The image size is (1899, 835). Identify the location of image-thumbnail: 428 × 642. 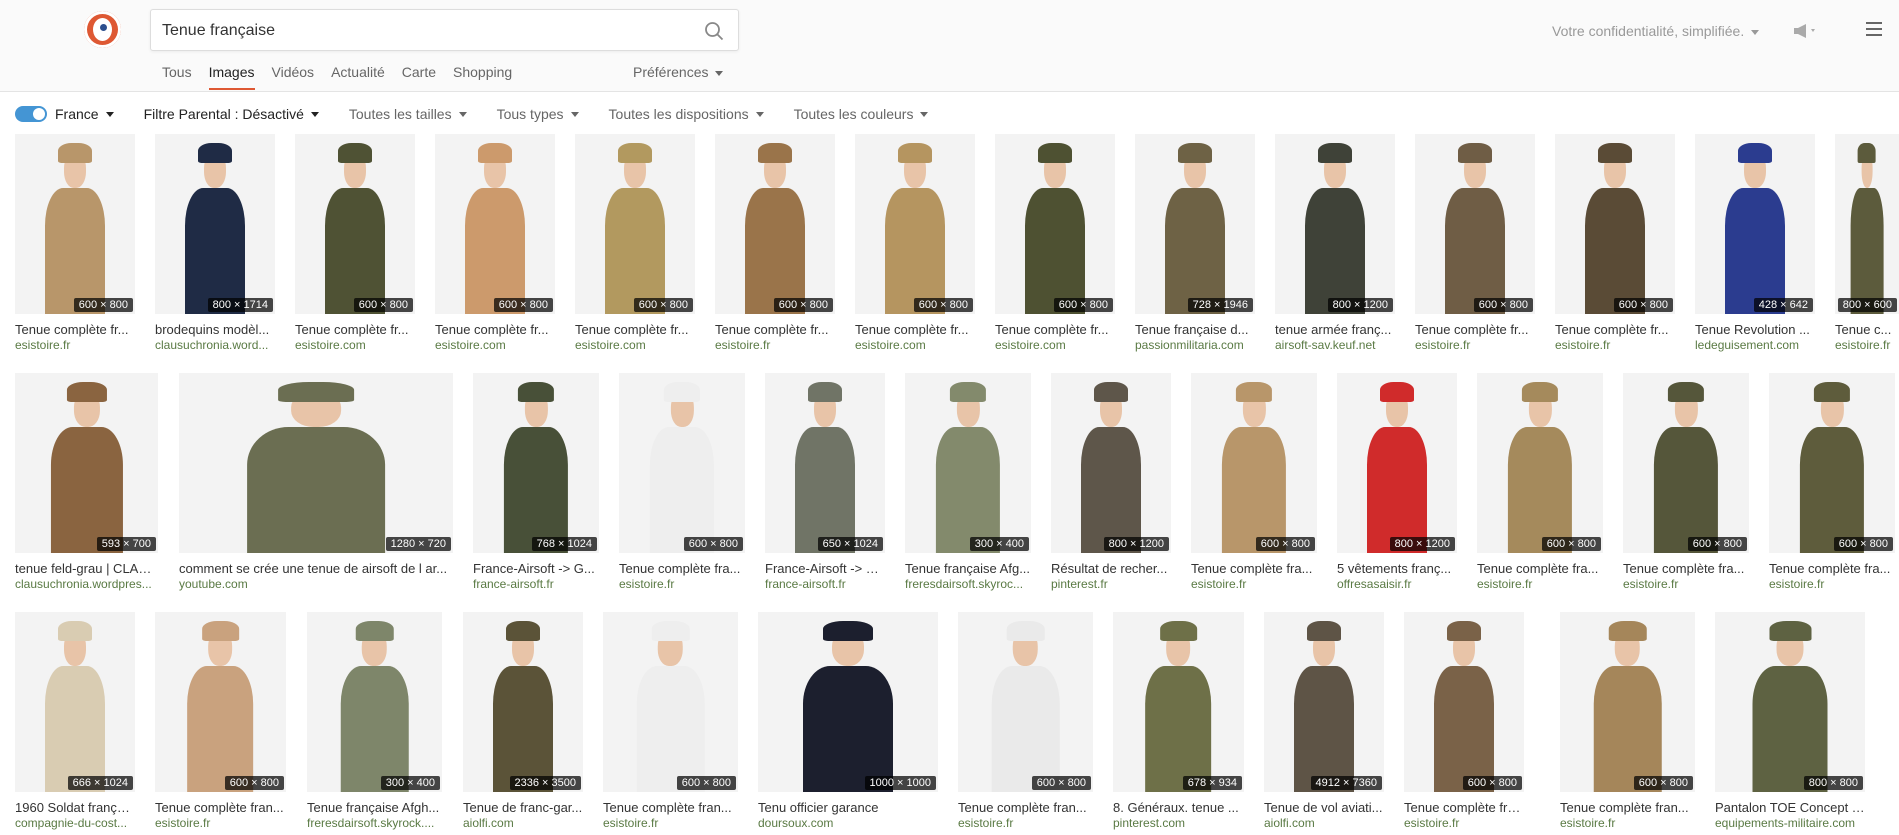
(1755, 224).